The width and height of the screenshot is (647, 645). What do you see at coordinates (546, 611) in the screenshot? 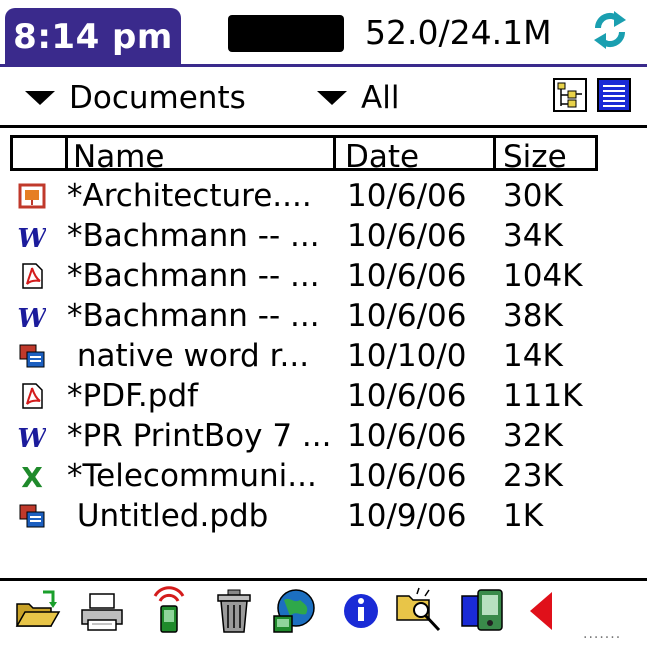
I see `back-arrow-icon` at bounding box center [546, 611].